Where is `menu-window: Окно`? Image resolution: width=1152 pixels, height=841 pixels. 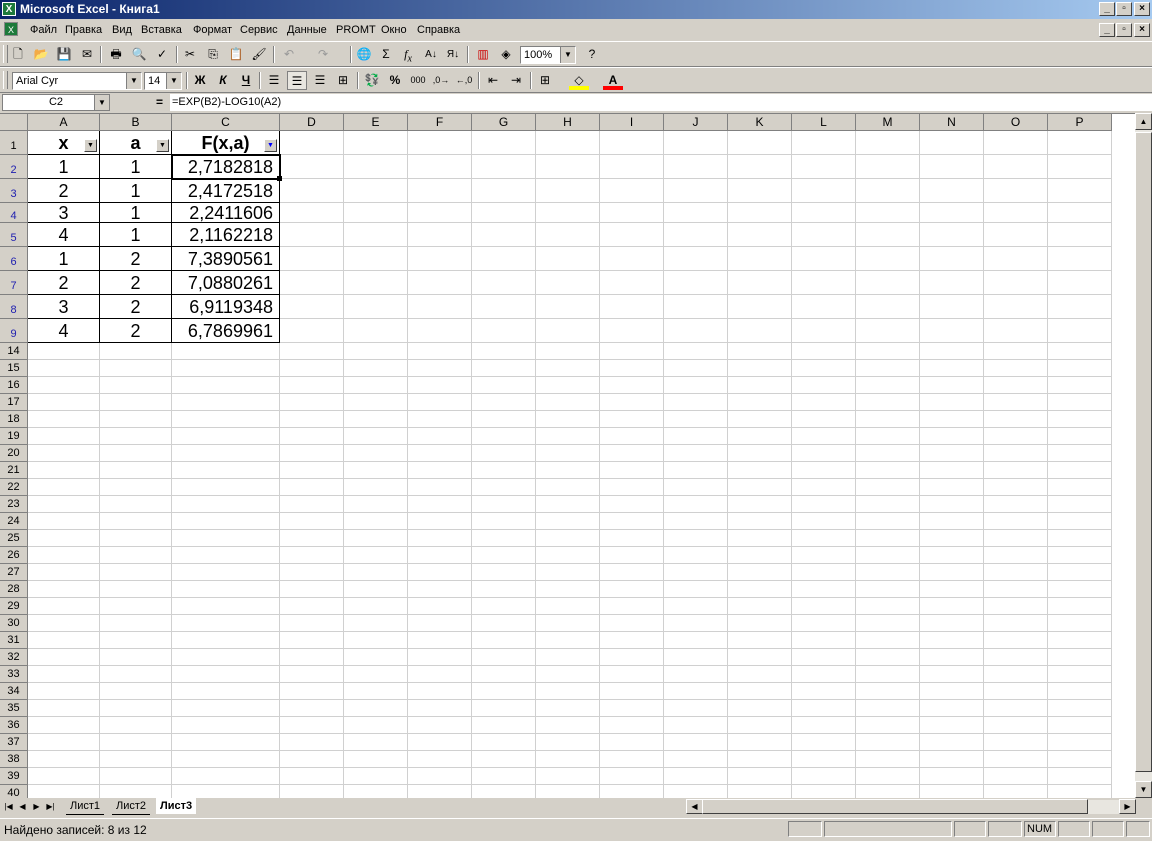 menu-window: Окно is located at coordinates (394, 30).